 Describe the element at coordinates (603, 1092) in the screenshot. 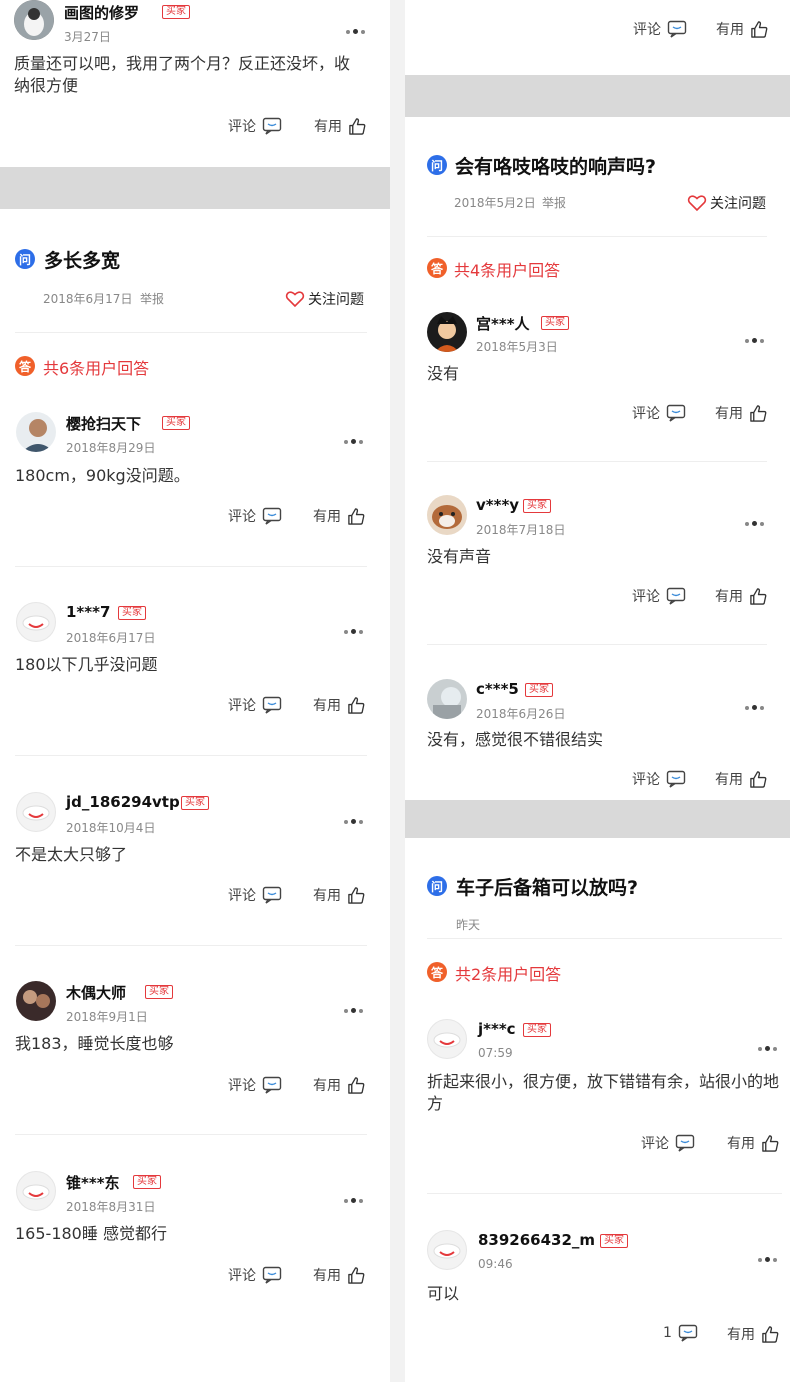

I see `answer-text: 折起来很小，很方便，放下错错有余，站很小的地方` at that location.